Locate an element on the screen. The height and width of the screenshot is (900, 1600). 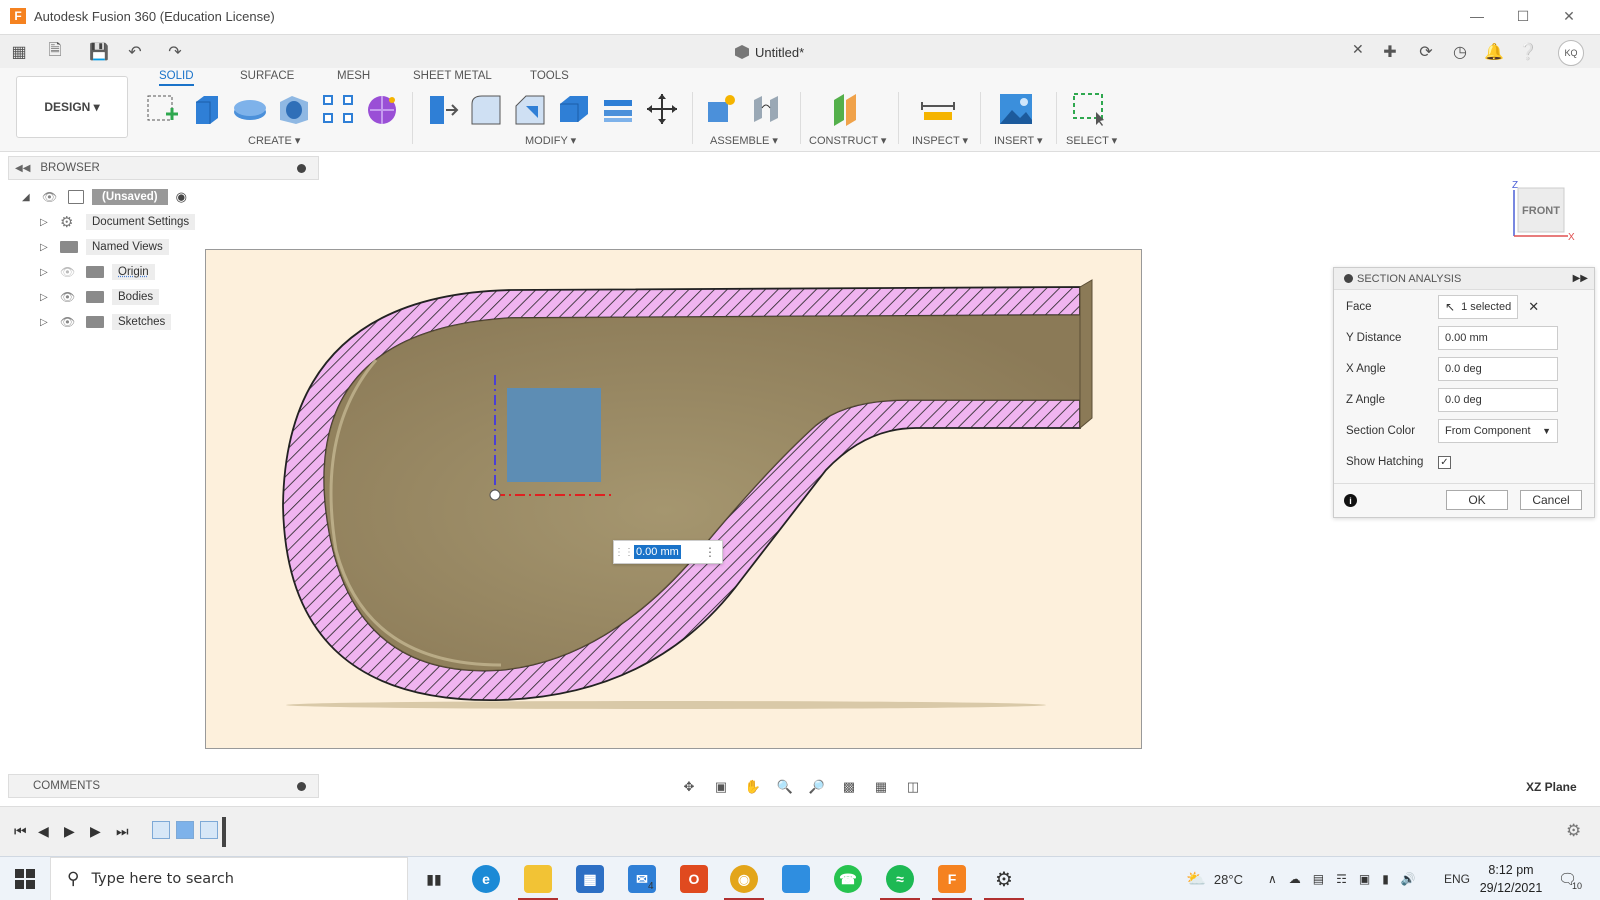
timeline-settings-gear-icon: ⚙ is located at coordinates (1573, 831).